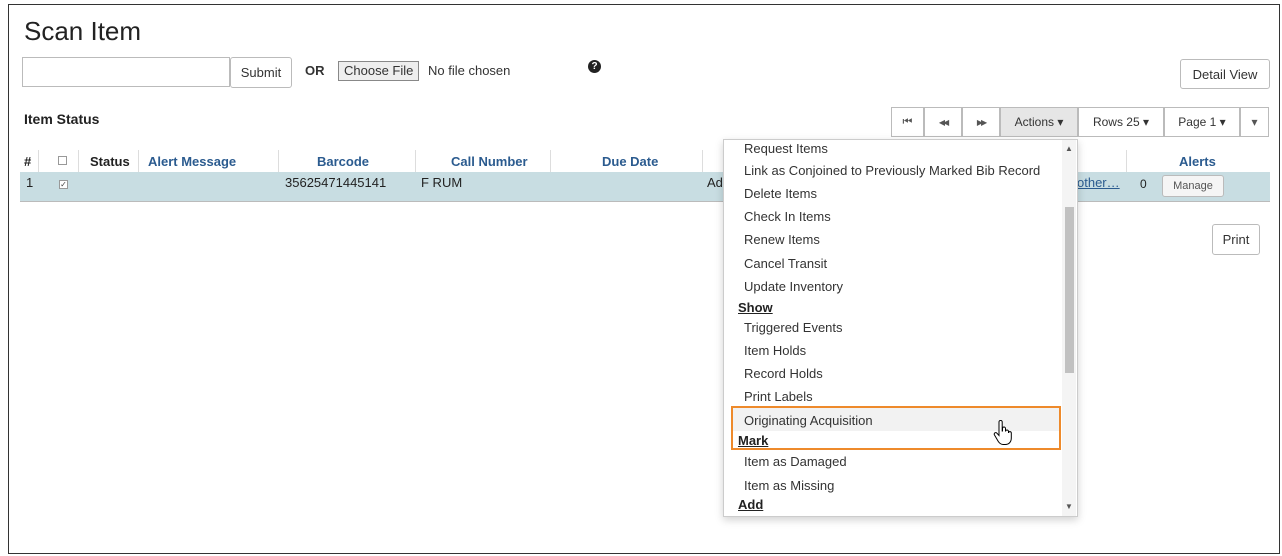  What do you see at coordinates (1002, 432) in the screenshot?
I see `hand-cursor-icon` at bounding box center [1002, 432].